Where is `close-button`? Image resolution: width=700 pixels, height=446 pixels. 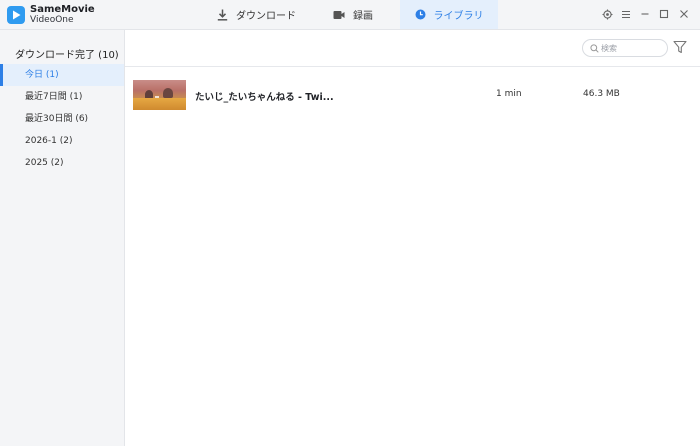 close-button is located at coordinates (684, 14).